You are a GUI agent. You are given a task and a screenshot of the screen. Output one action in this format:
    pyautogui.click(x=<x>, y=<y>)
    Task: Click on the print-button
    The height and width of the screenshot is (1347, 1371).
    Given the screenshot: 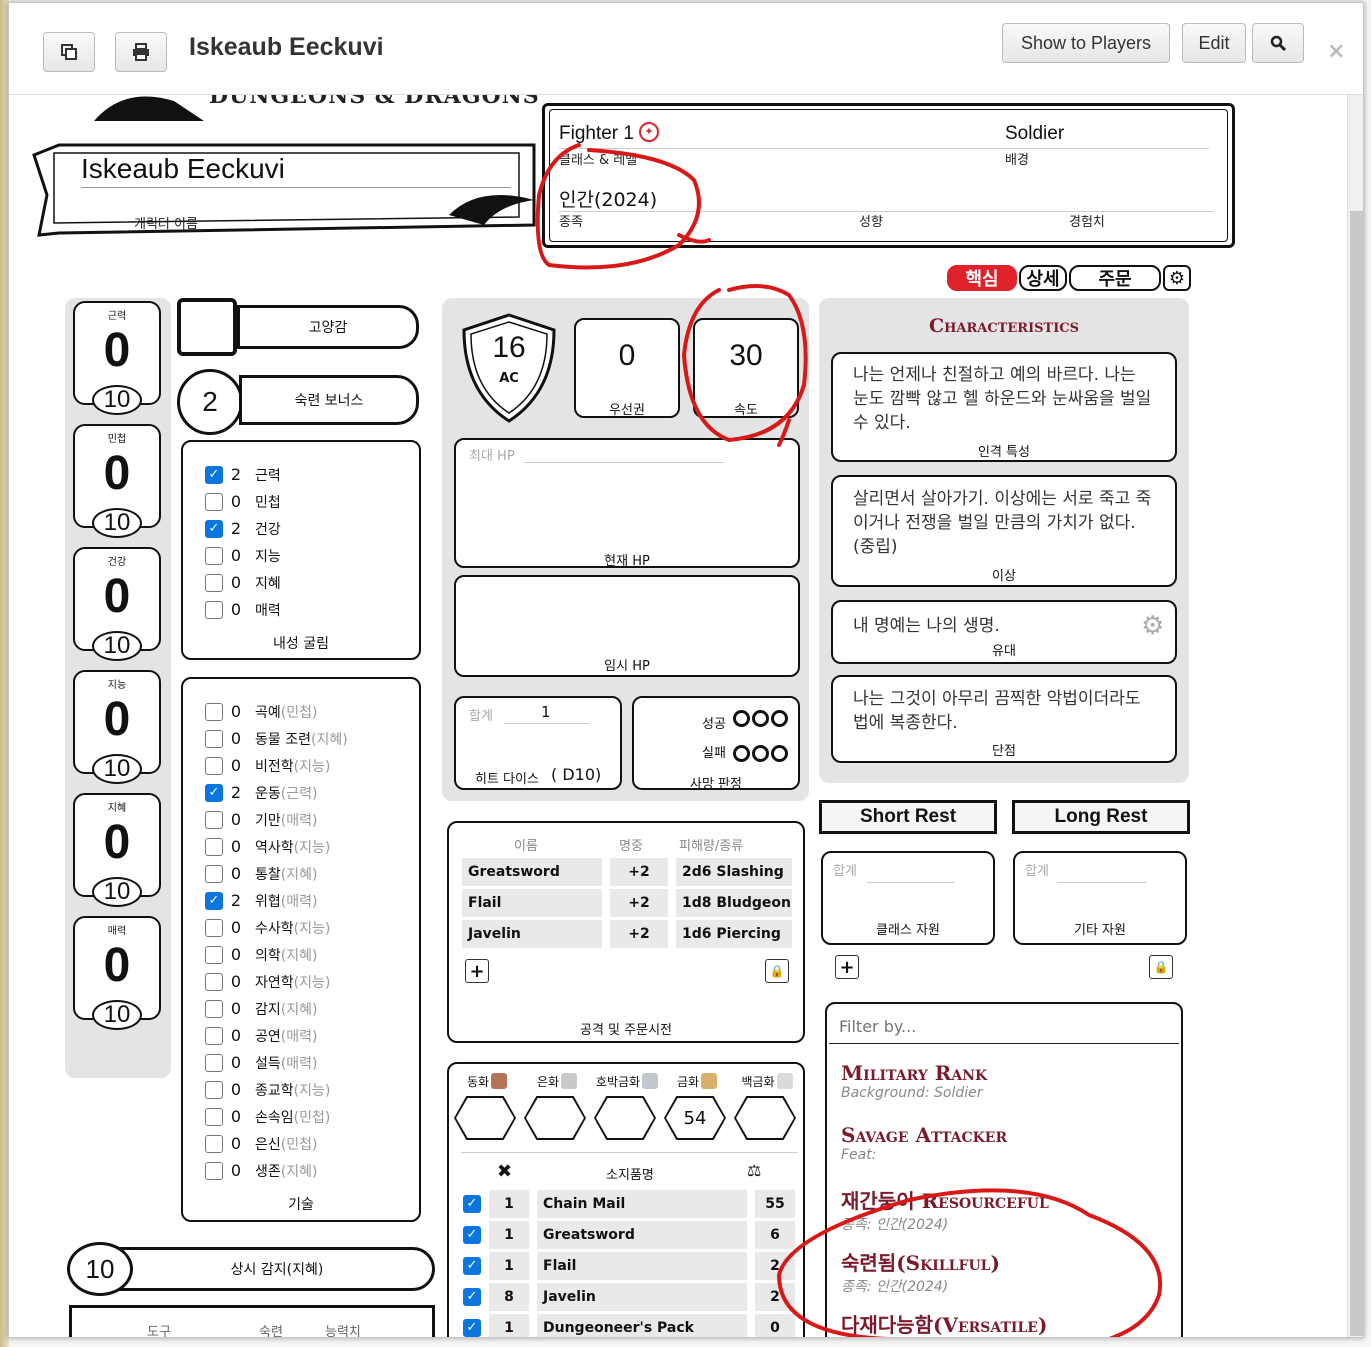 What is the action you would take?
    pyautogui.click(x=141, y=52)
    